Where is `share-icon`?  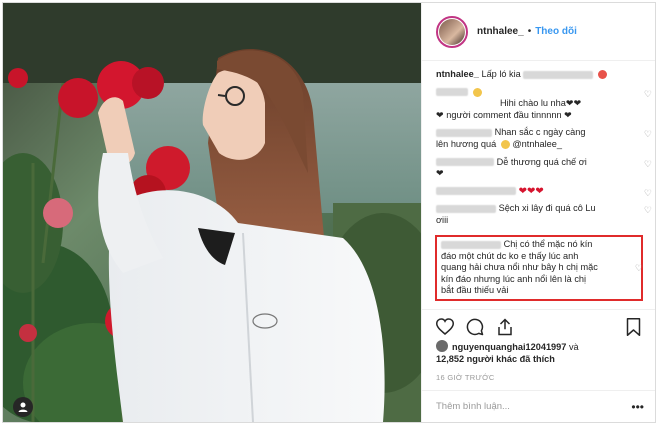 share-icon is located at coordinates (505, 329).